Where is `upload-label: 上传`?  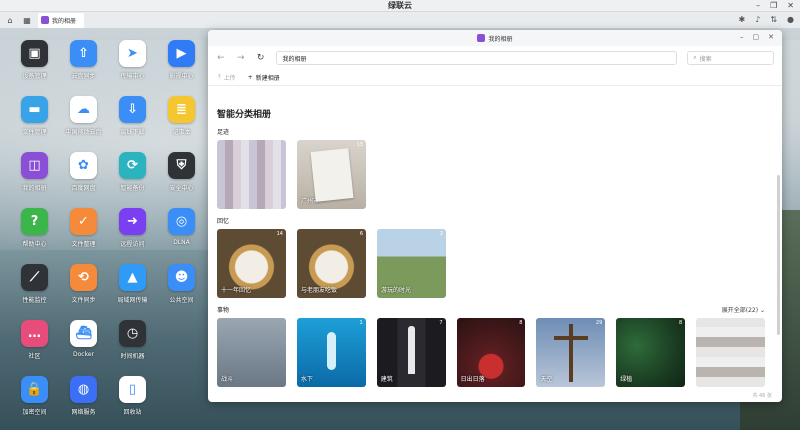 upload-label: 上传 is located at coordinates (229, 78).